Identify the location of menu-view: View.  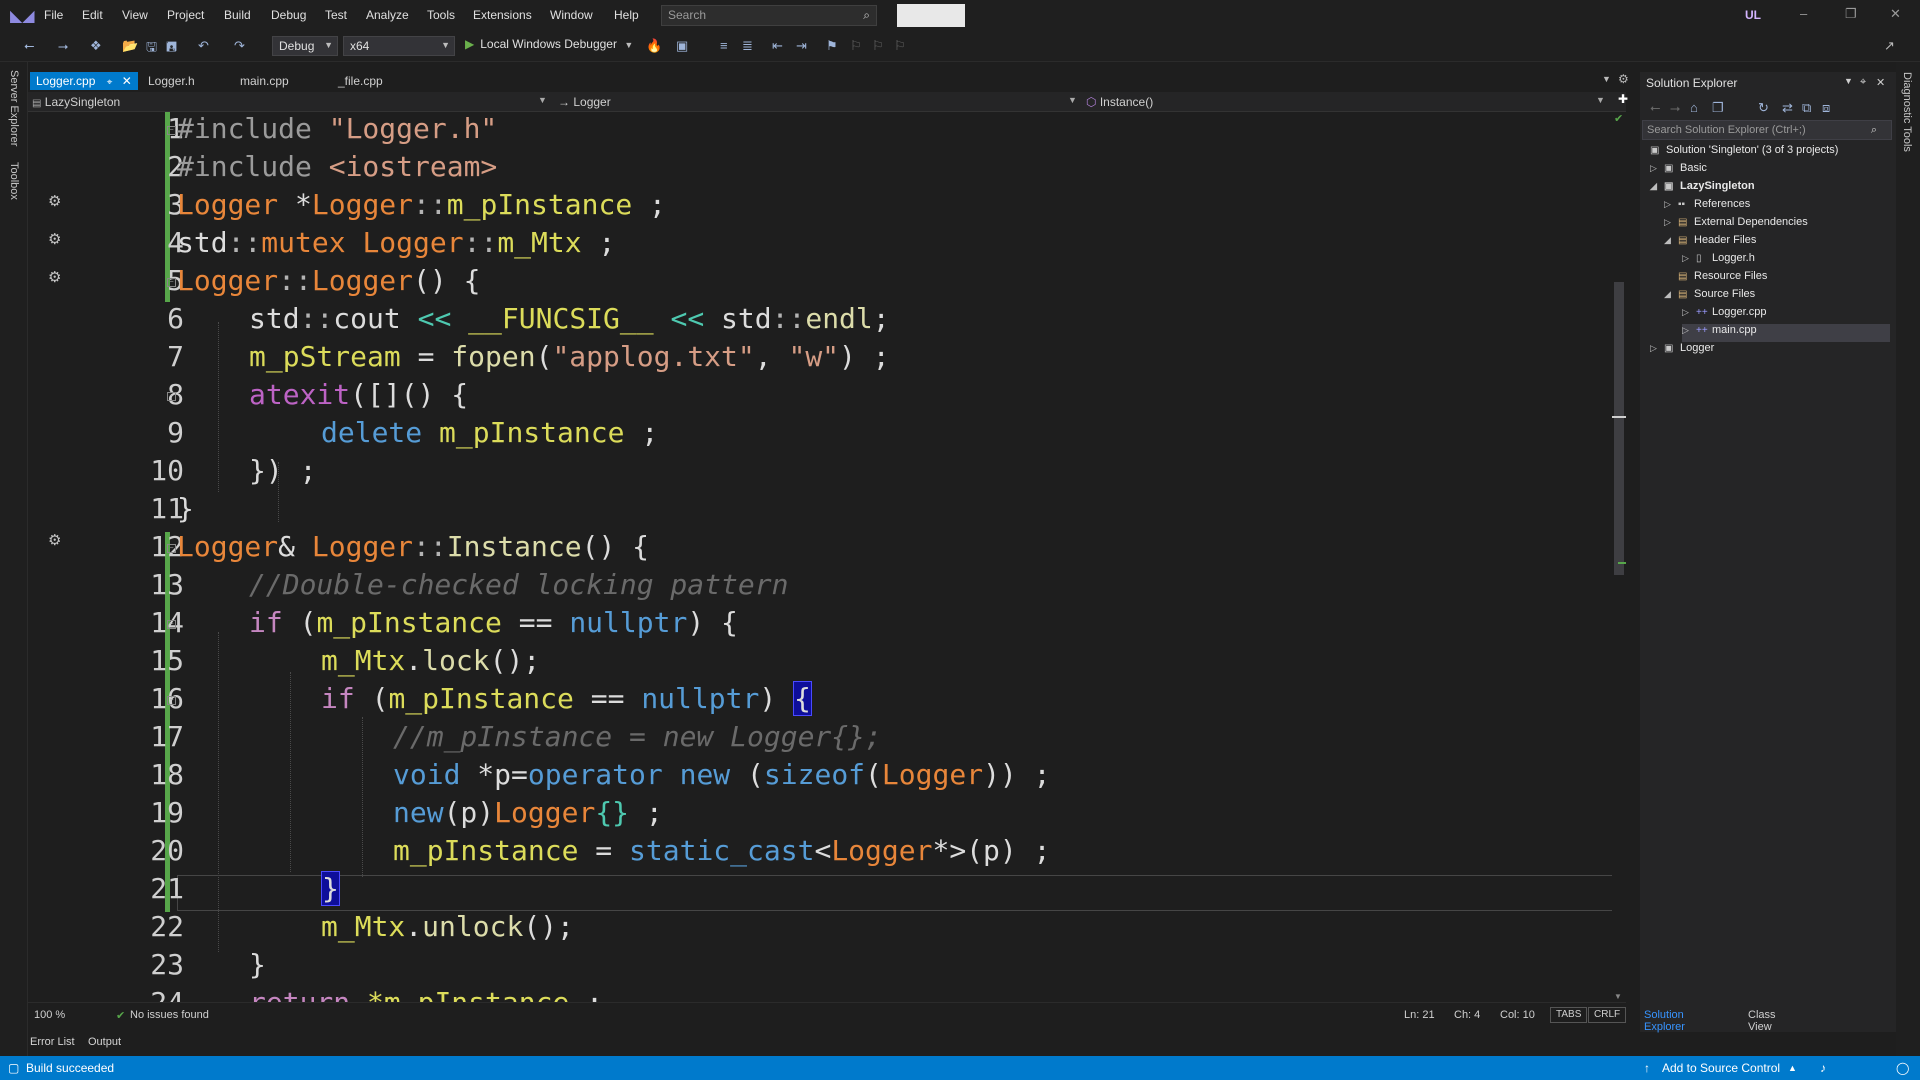
(135, 15).